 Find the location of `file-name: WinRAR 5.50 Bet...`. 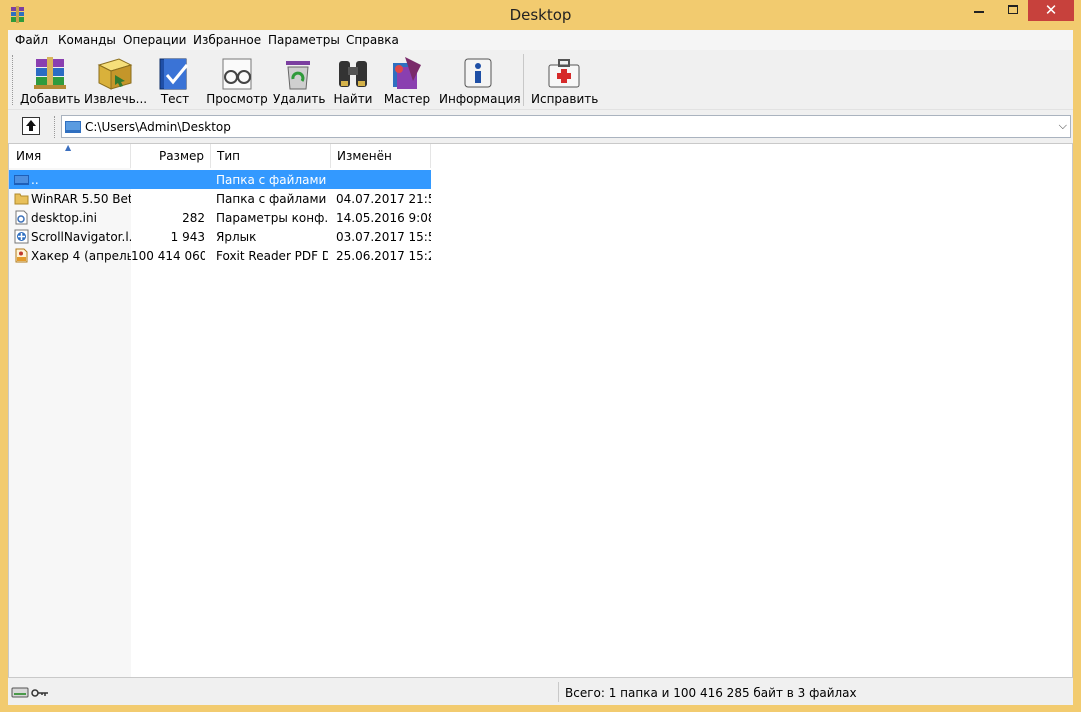

file-name: WinRAR 5.50 Bet... is located at coordinates (81, 199).